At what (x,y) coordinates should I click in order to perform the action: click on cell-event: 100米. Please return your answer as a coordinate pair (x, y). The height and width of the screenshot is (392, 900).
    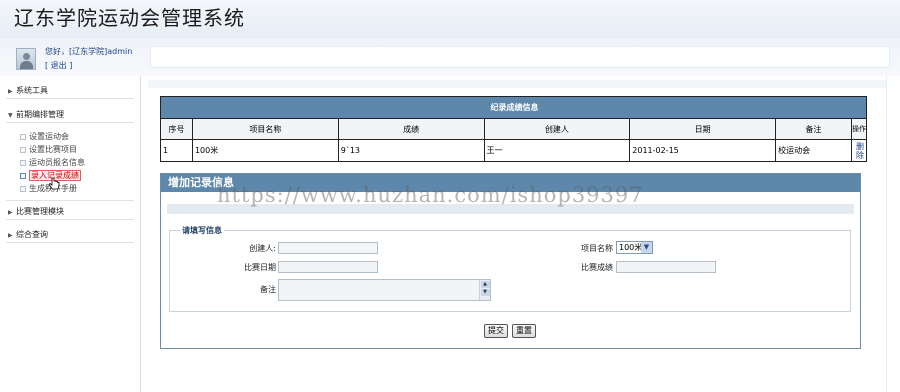
    Looking at the image, I should click on (265, 150).